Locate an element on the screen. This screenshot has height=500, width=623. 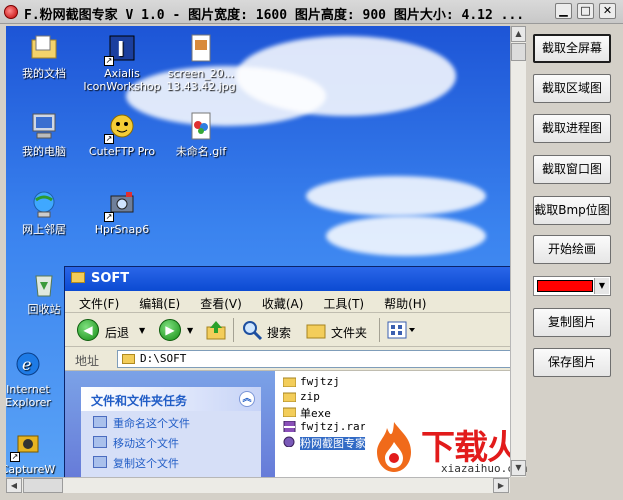
menu-edit: 编辑(E) is located at coordinates (159, 303).